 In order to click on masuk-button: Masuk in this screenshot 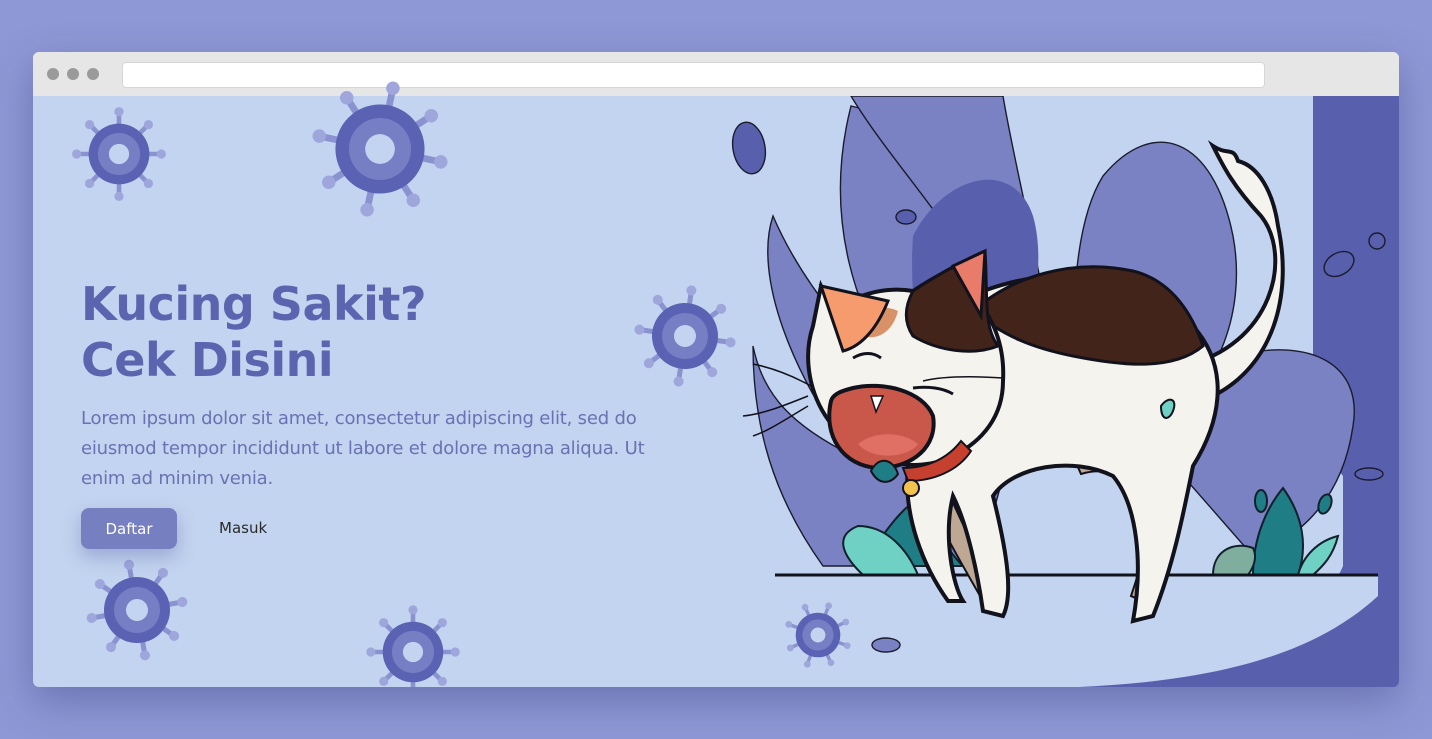, I will do `click(243, 528)`.